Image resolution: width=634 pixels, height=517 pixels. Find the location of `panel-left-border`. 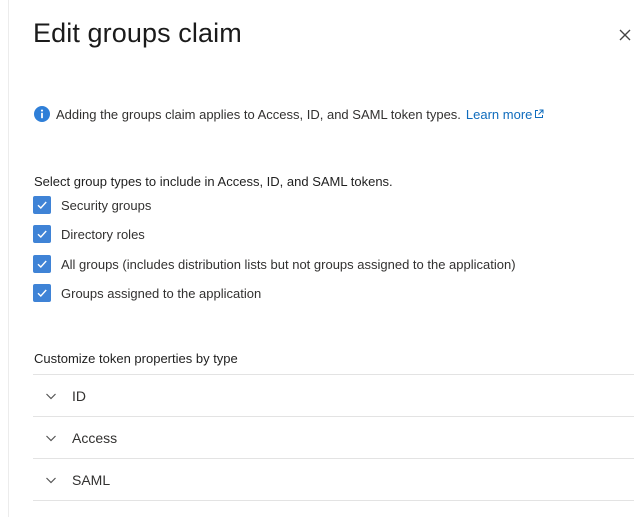

panel-left-border is located at coordinates (8, 258).